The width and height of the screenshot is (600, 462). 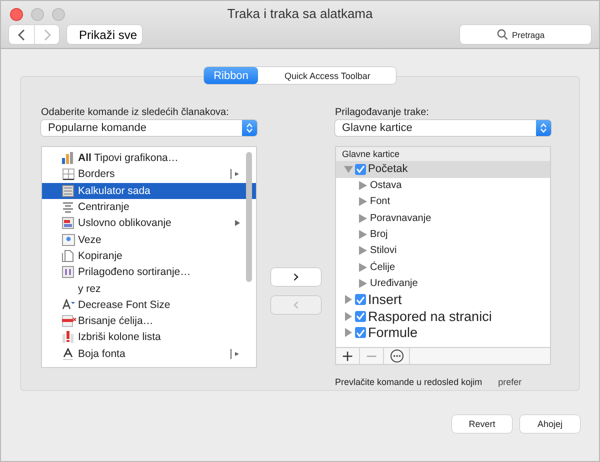 What do you see at coordinates (68, 272) in the screenshot?
I see `sort-icon` at bounding box center [68, 272].